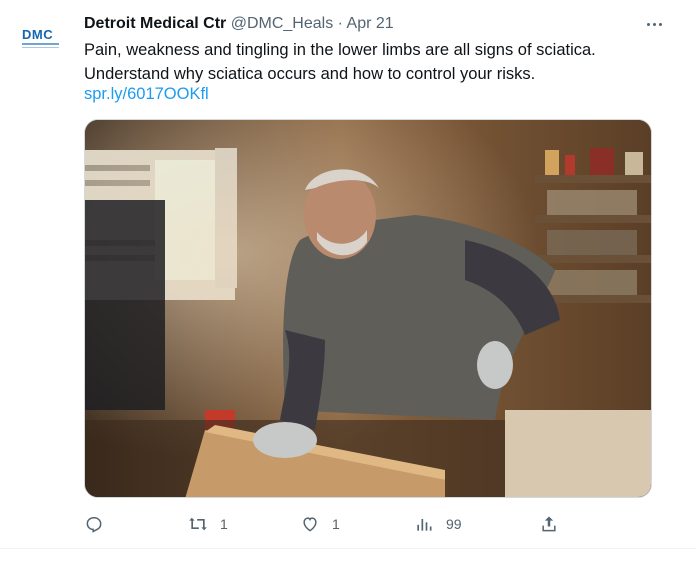  Describe the element at coordinates (198, 524) in the screenshot. I see `retweet-icon` at that location.